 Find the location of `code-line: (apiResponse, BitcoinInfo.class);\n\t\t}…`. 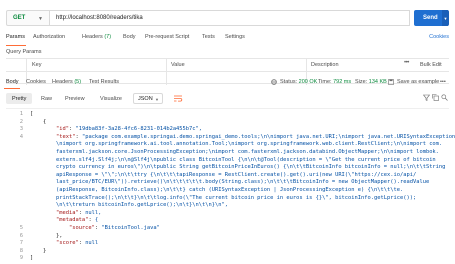

code-line: (apiResponse, BitcoinInfo.class);\n\t\t}… is located at coordinates (217, 190).